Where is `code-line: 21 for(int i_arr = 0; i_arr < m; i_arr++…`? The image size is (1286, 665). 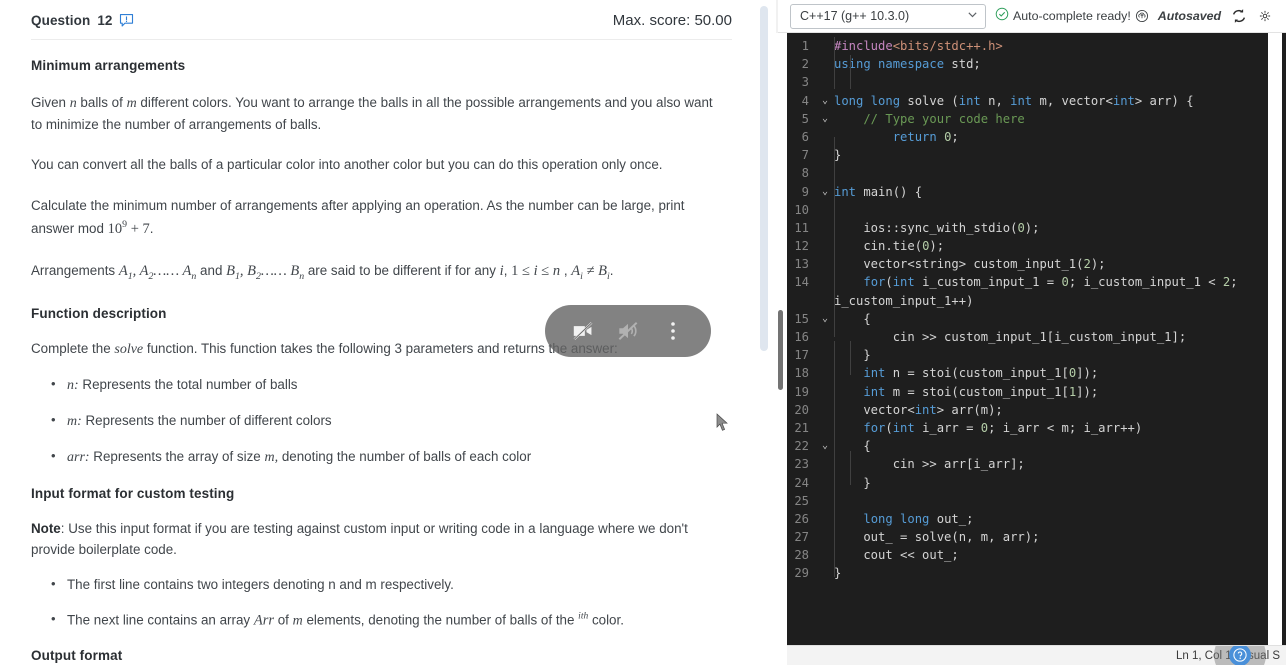
code-line: 21 for(int i_arr = 0; i_arr < m; i_arr++… is located at coordinates (1032, 428).